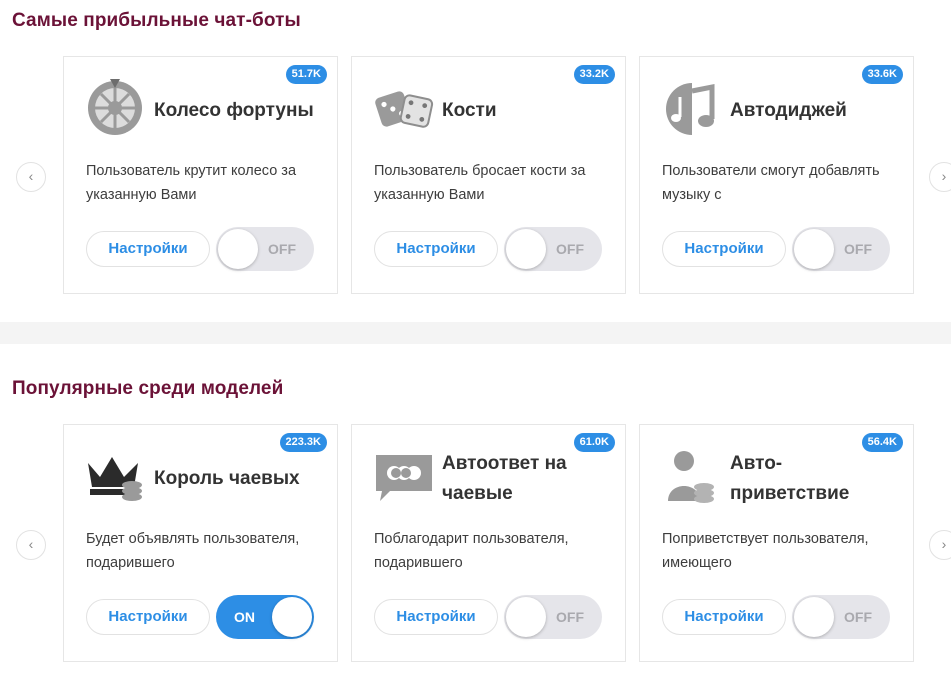 The width and height of the screenshot is (951, 689). Describe the element at coordinates (504, 478) in the screenshot. I see `bot-title: Автоответ на чаевые` at that location.